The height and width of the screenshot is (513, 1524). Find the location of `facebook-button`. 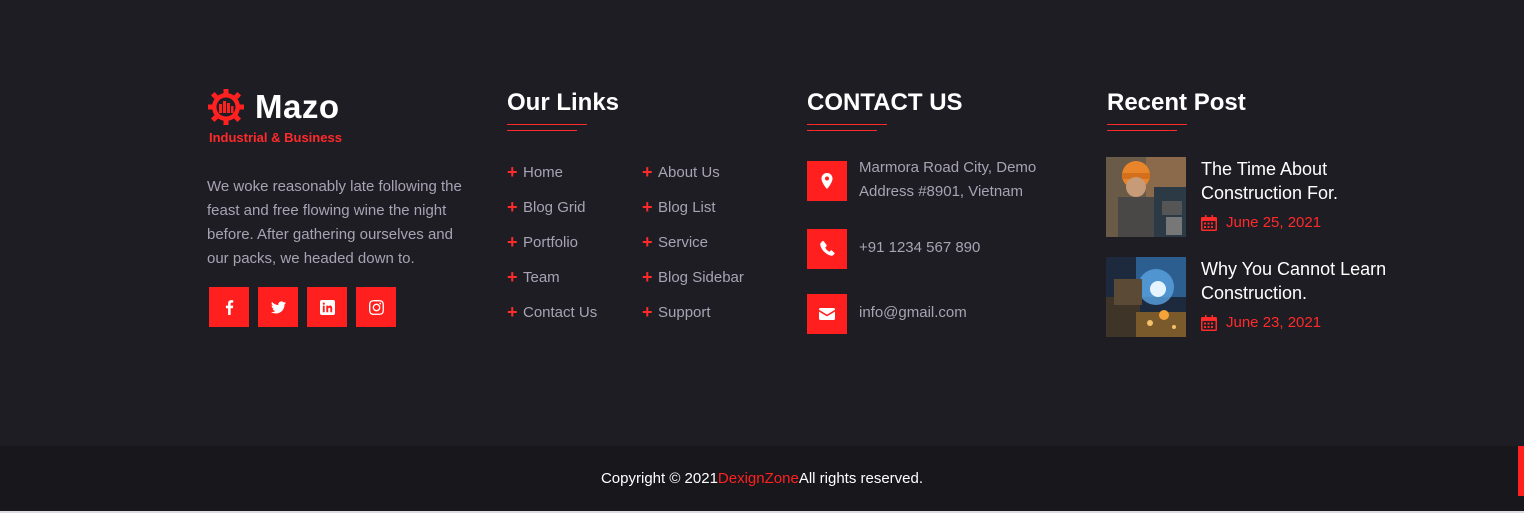

facebook-button is located at coordinates (229, 307).